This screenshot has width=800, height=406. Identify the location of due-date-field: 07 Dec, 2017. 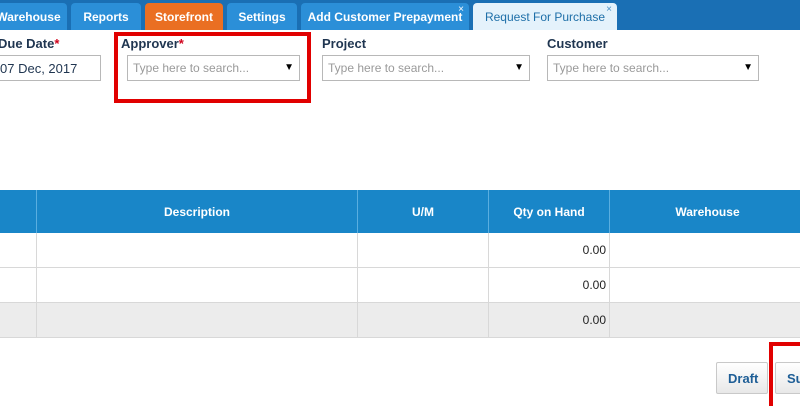
(50, 68).